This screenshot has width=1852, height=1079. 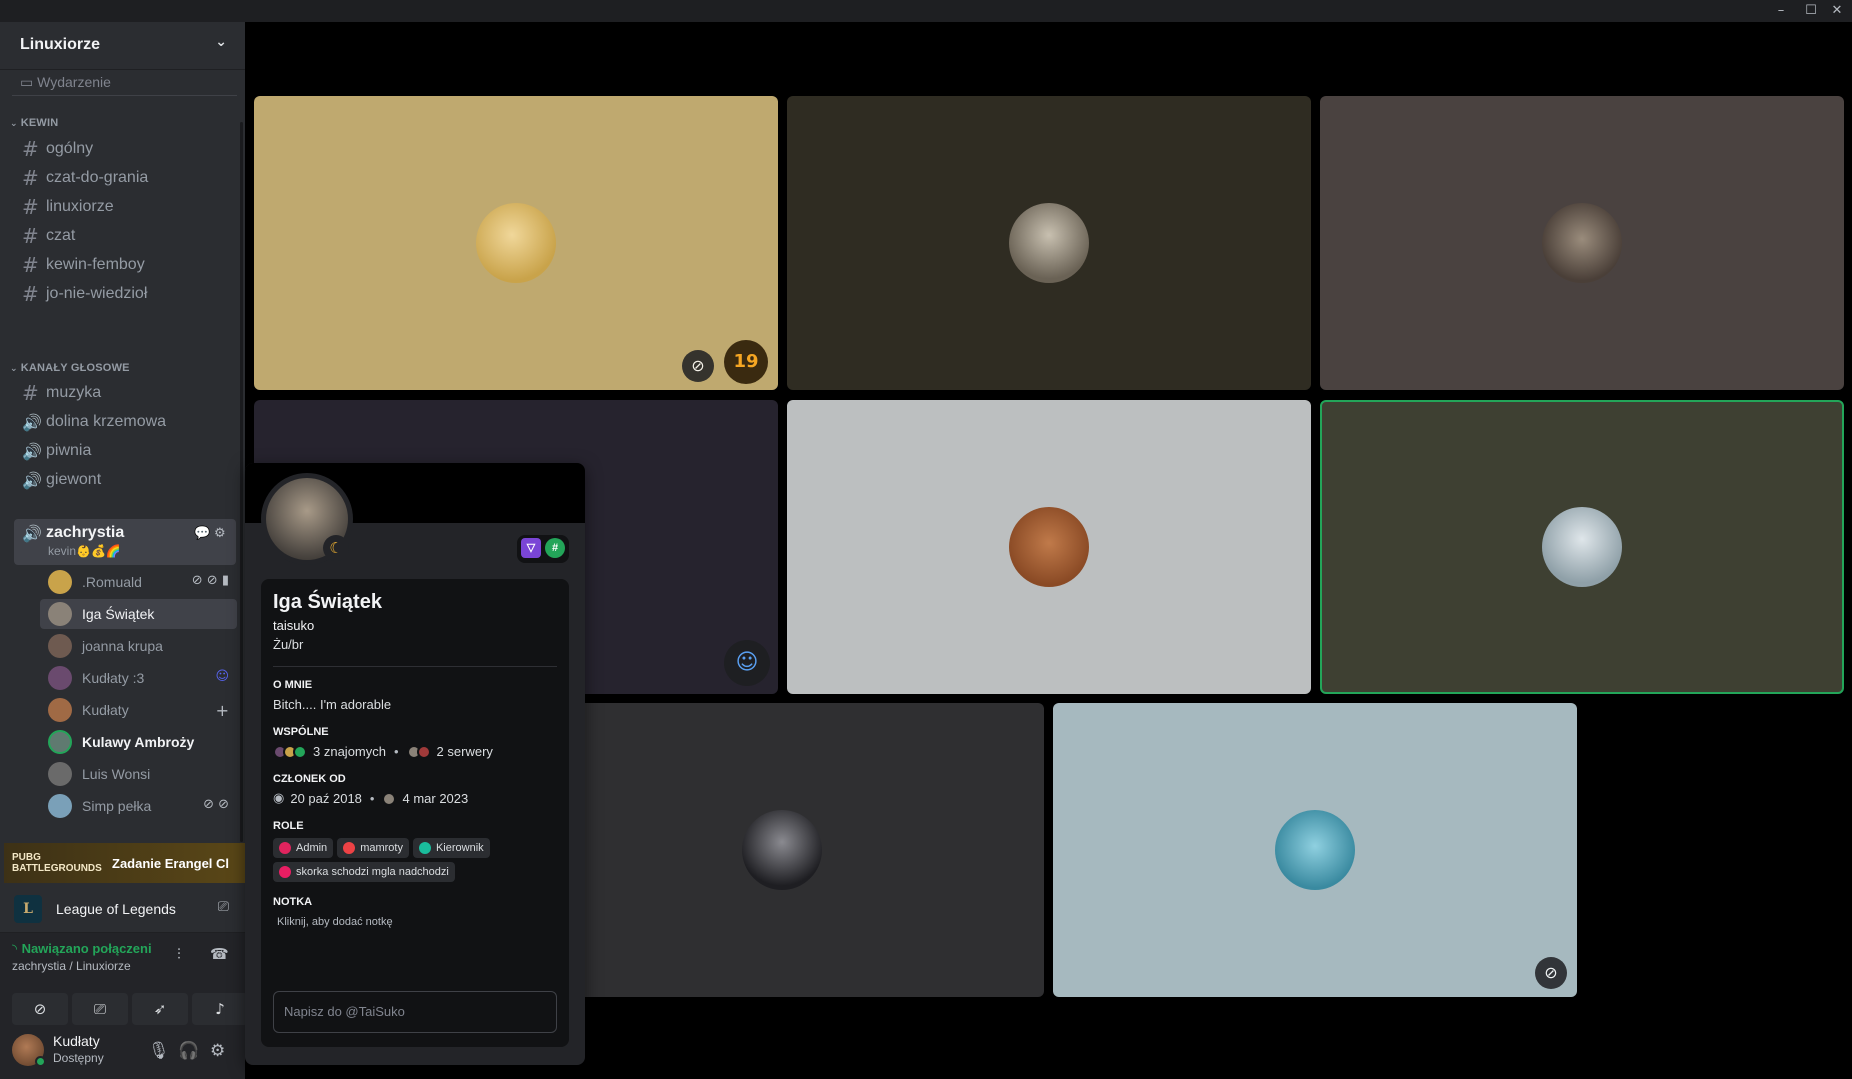 I want to click on settings-gear-icon: ⚙, so click(x=217, y=1051).